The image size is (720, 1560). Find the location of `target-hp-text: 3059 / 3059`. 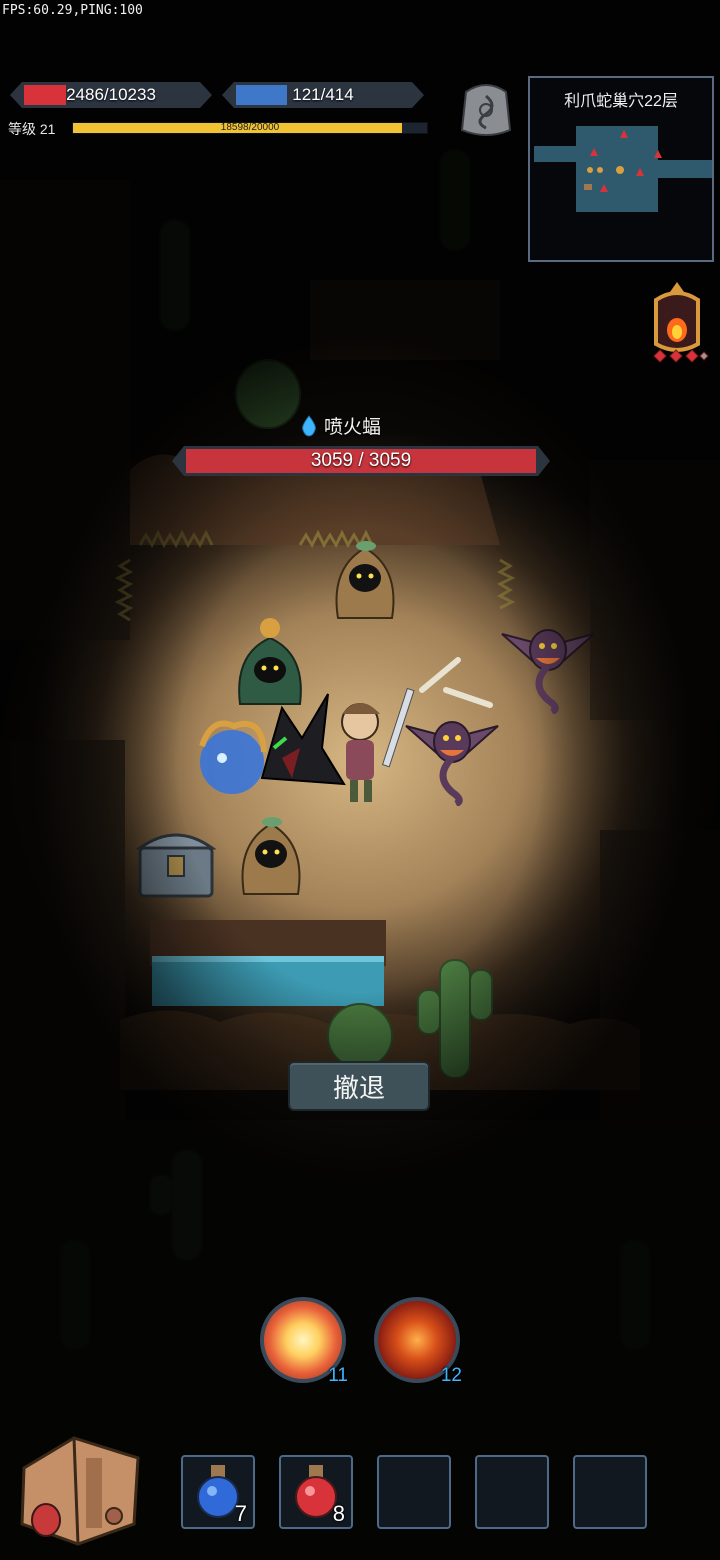

target-hp-text: 3059 / 3059 is located at coordinates (361, 460).